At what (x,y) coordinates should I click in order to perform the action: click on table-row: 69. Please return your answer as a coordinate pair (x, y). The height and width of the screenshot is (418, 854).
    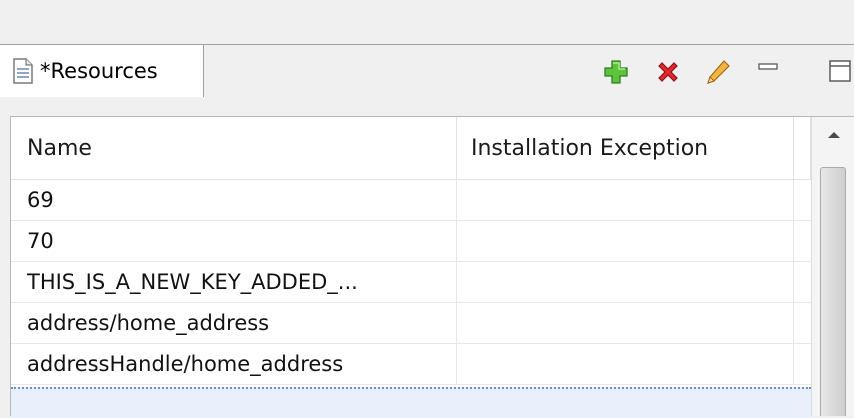
    Looking at the image, I should click on (411, 200).